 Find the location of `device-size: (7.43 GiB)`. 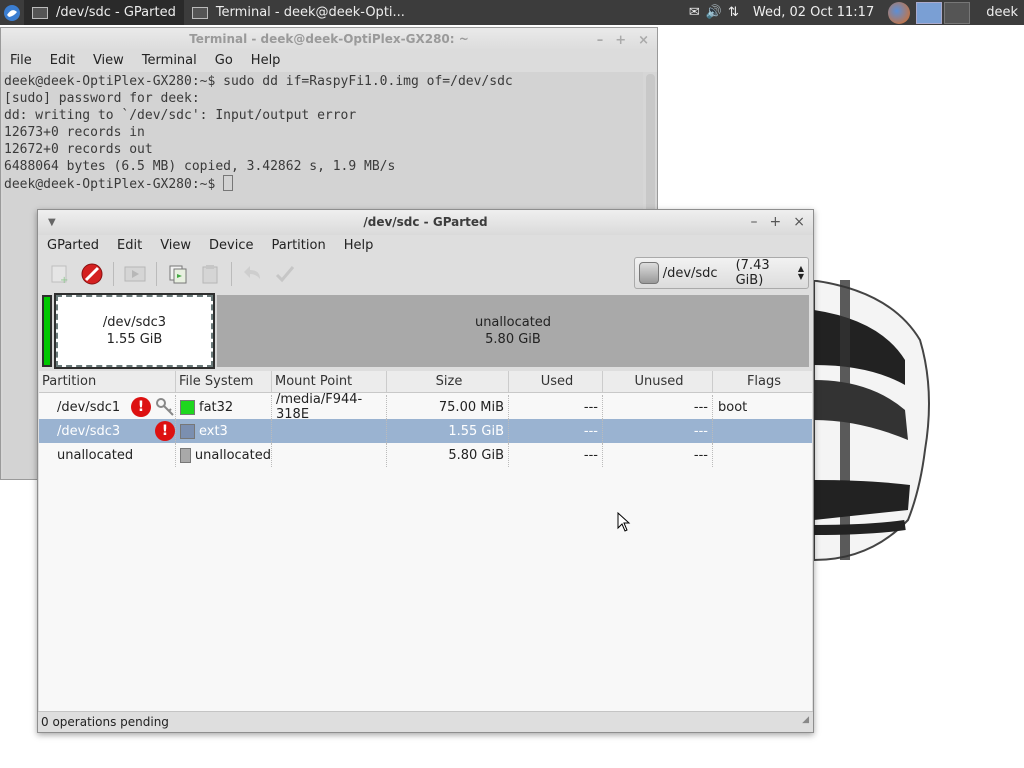

device-size: (7.43 GiB) is located at coordinates (752, 273).